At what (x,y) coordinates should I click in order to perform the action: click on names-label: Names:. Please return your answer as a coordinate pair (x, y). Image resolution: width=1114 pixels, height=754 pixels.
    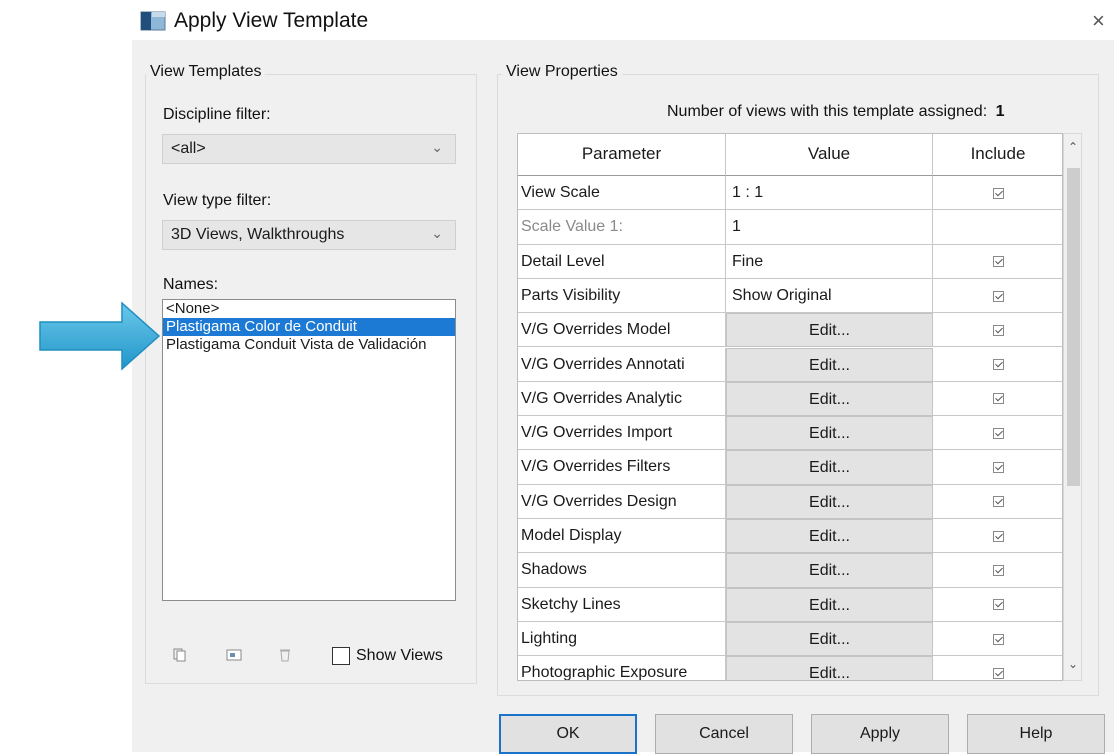
    Looking at the image, I should click on (191, 284).